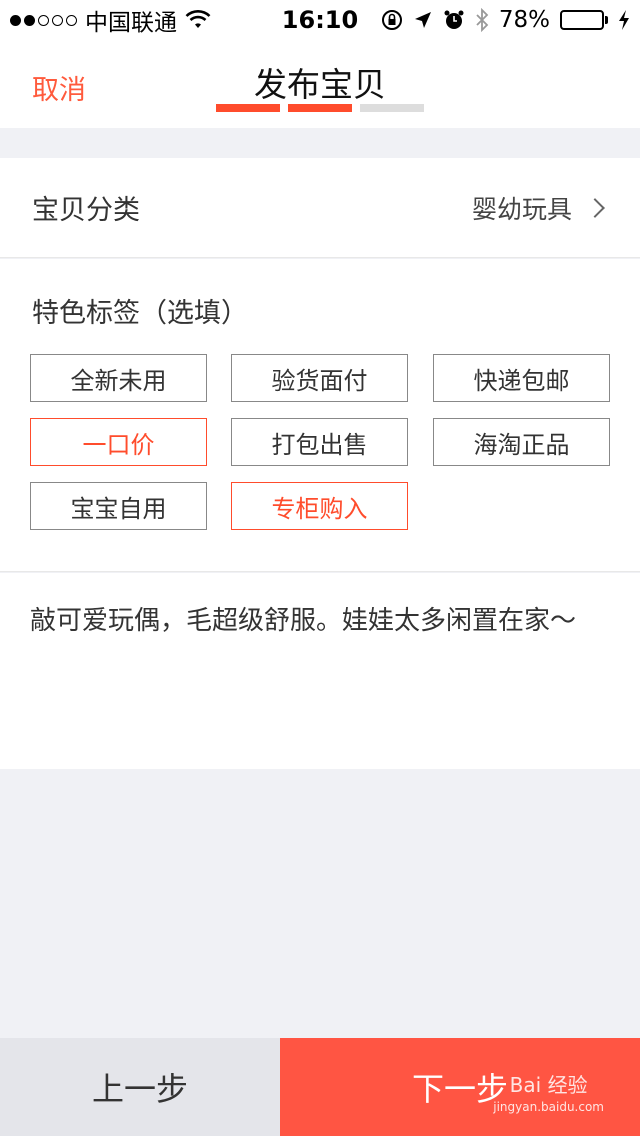 This screenshot has width=640, height=1136. Describe the element at coordinates (131, 23) in the screenshot. I see `carrier-name: 中国联通` at that location.